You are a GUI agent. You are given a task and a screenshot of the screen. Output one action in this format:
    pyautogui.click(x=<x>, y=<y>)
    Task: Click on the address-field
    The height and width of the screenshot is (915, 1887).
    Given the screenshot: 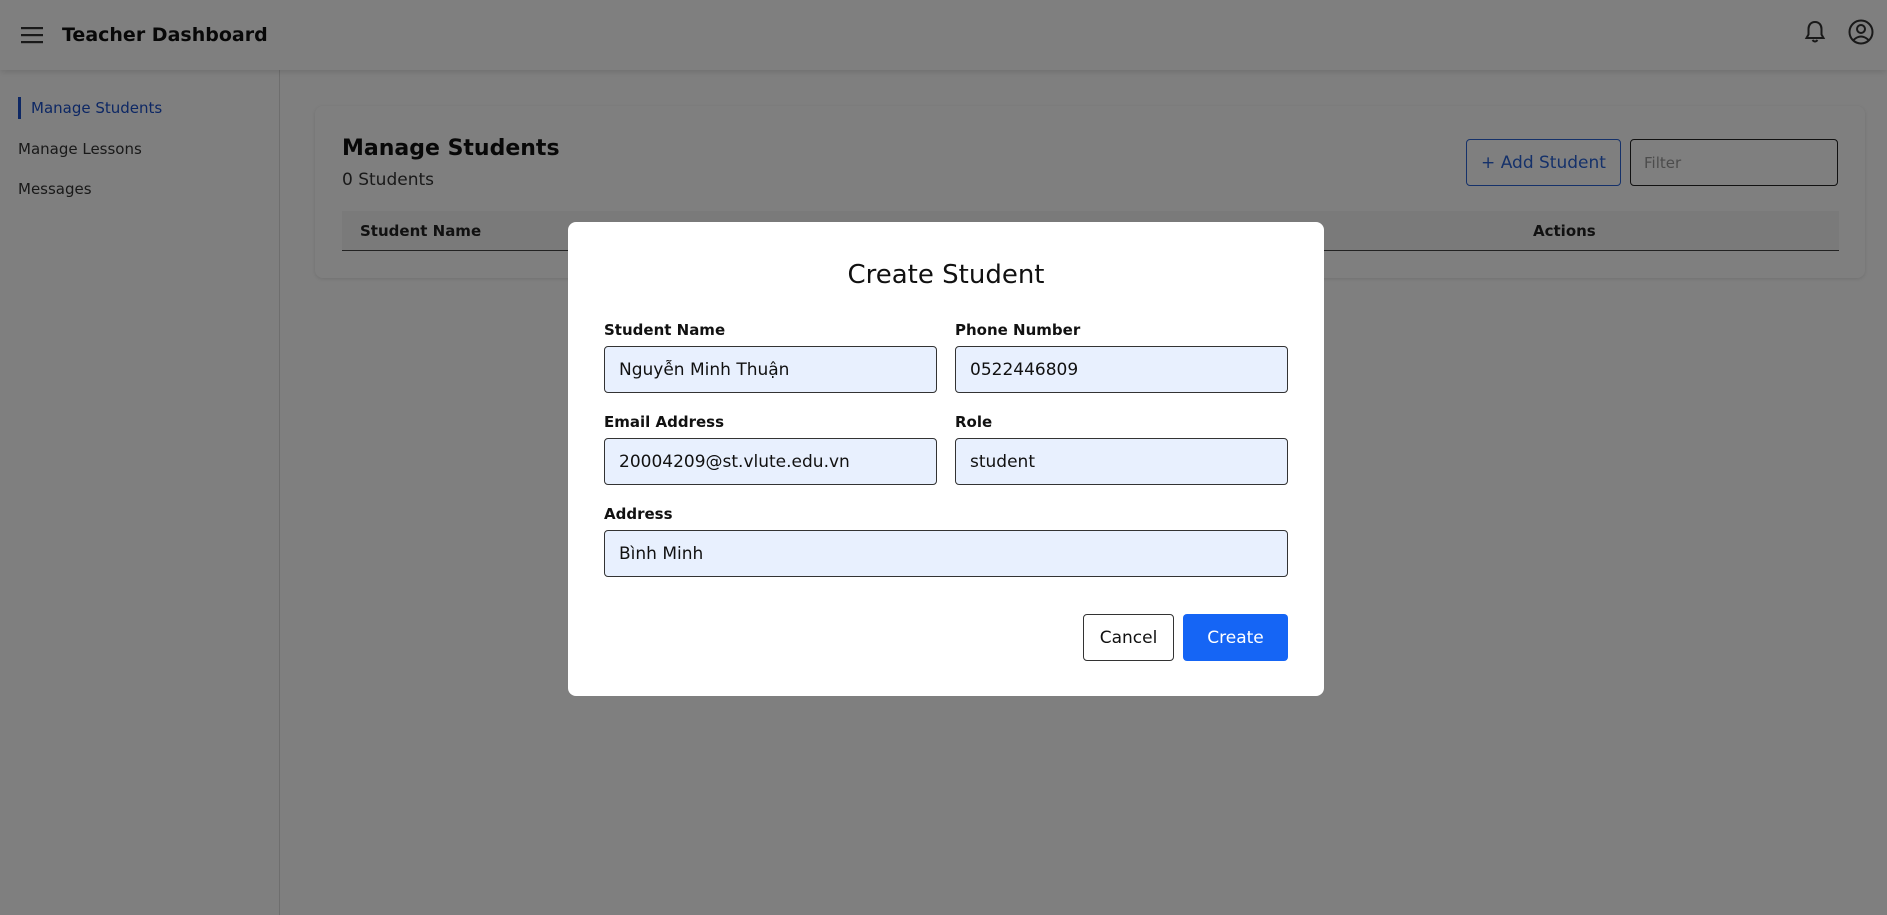 What is the action you would take?
    pyautogui.click(x=946, y=553)
    